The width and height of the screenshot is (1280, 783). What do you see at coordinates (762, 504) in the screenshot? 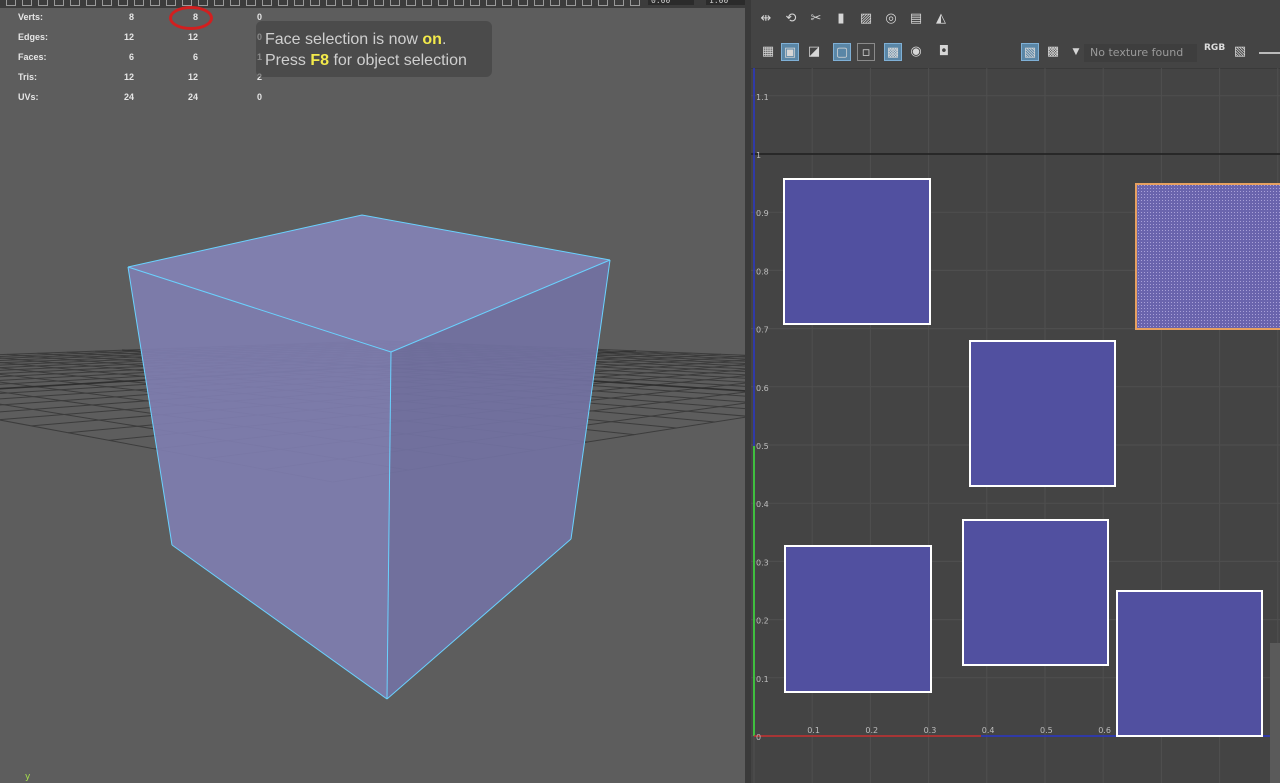
I see `uv-tick-label-v: 0.4` at bounding box center [762, 504].